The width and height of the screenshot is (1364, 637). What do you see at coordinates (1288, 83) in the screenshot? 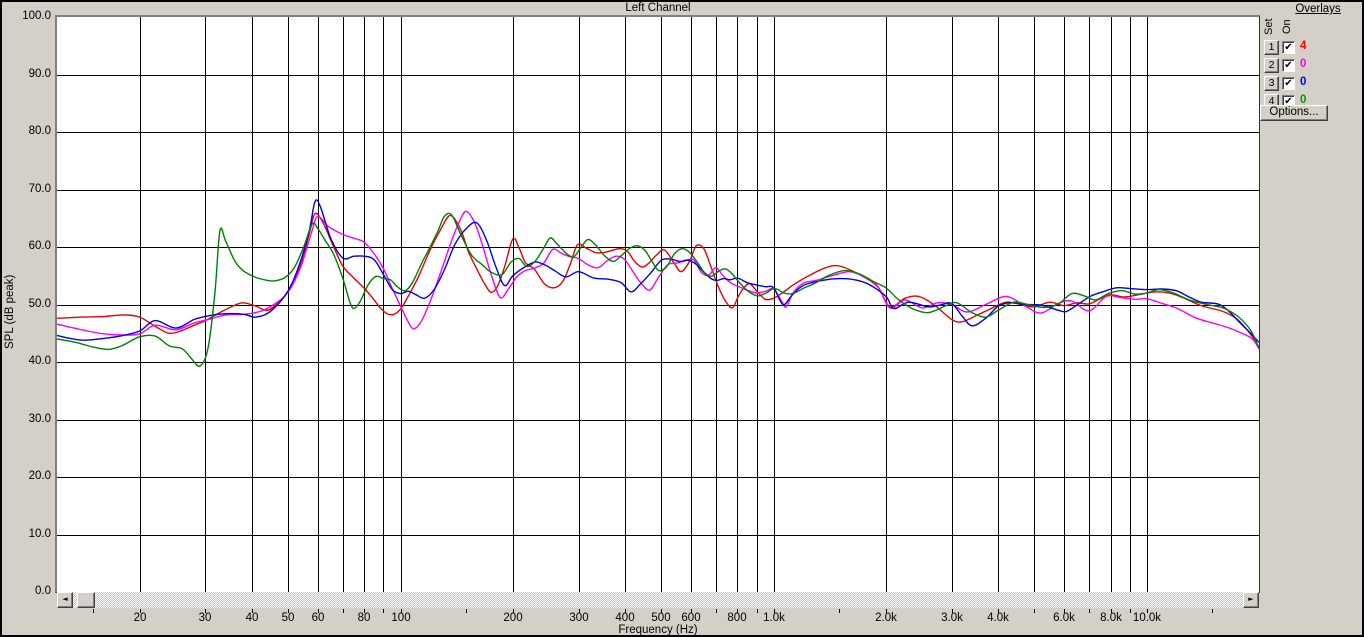
I see `overlay-on-checkbox-3: ✔` at bounding box center [1288, 83].